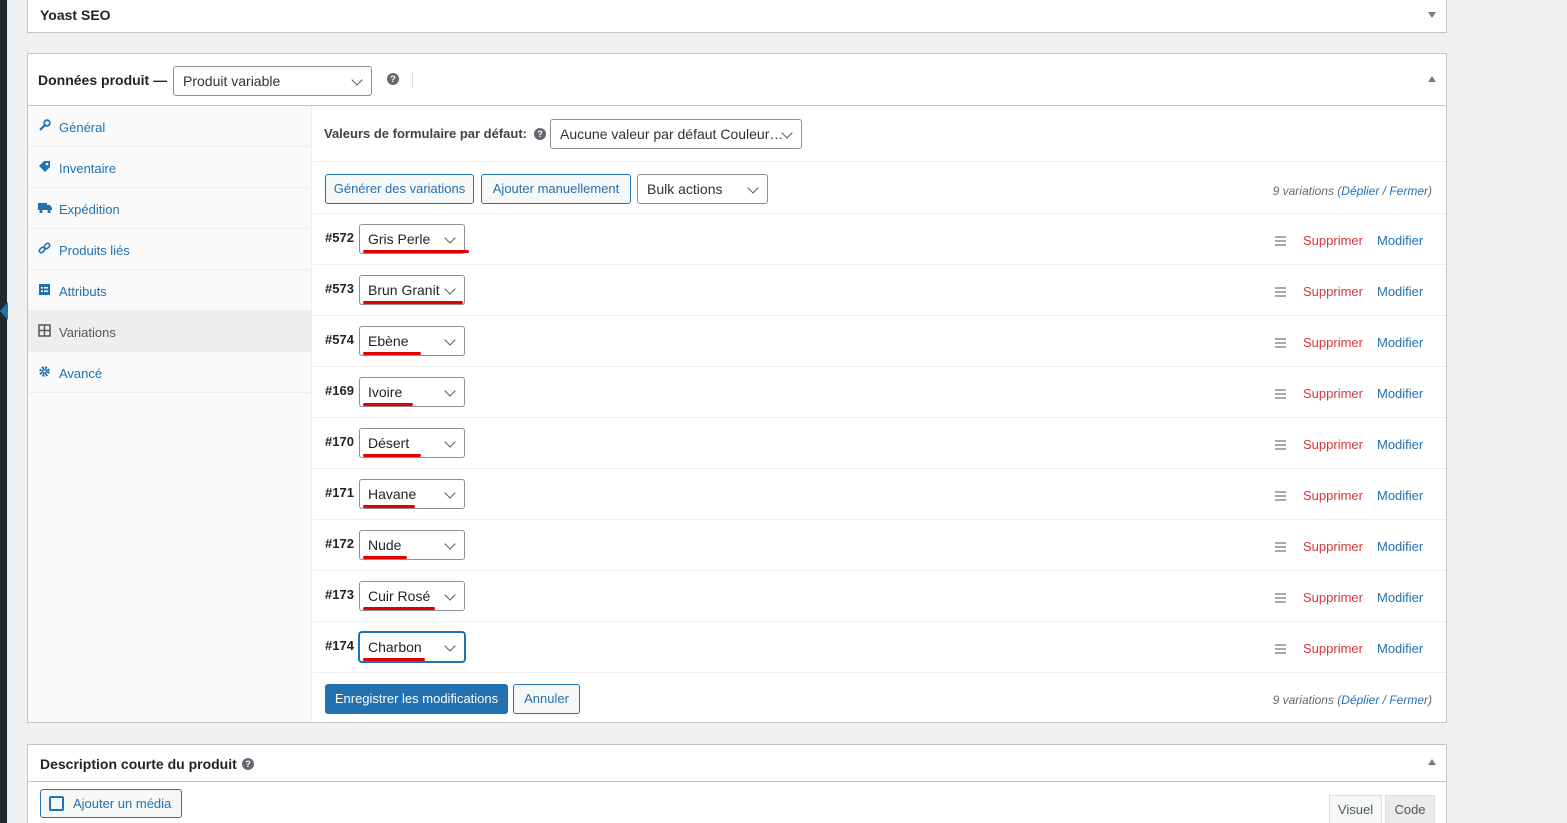 The height and width of the screenshot is (823, 1567). Describe the element at coordinates (737, 763) in the screenshot. I see `short-description-header: Description courte du produit ?` at that location.